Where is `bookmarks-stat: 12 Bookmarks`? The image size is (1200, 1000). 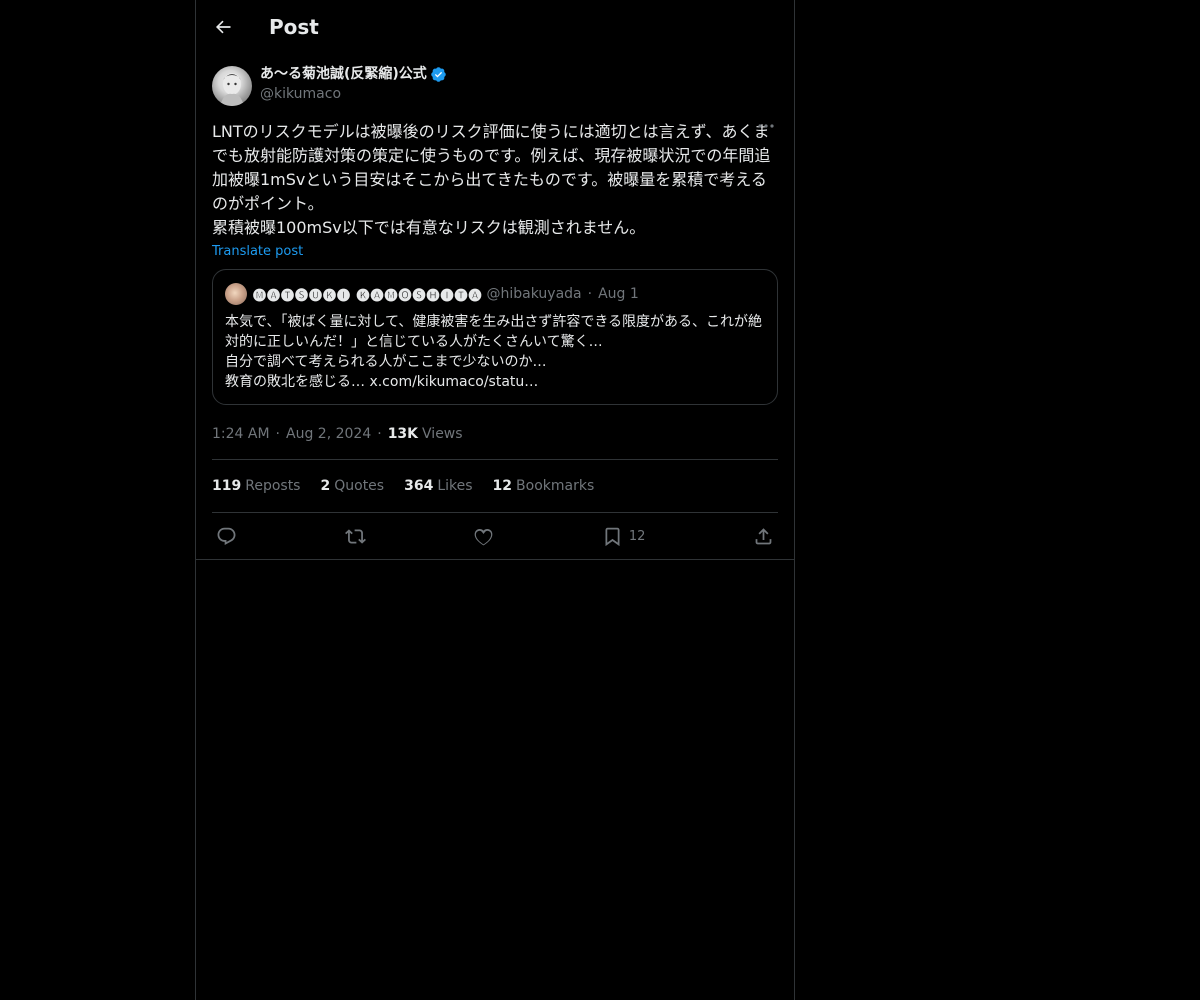
bookmarks-stat: 12 Bookmarks is located at coordinates (544, 486).